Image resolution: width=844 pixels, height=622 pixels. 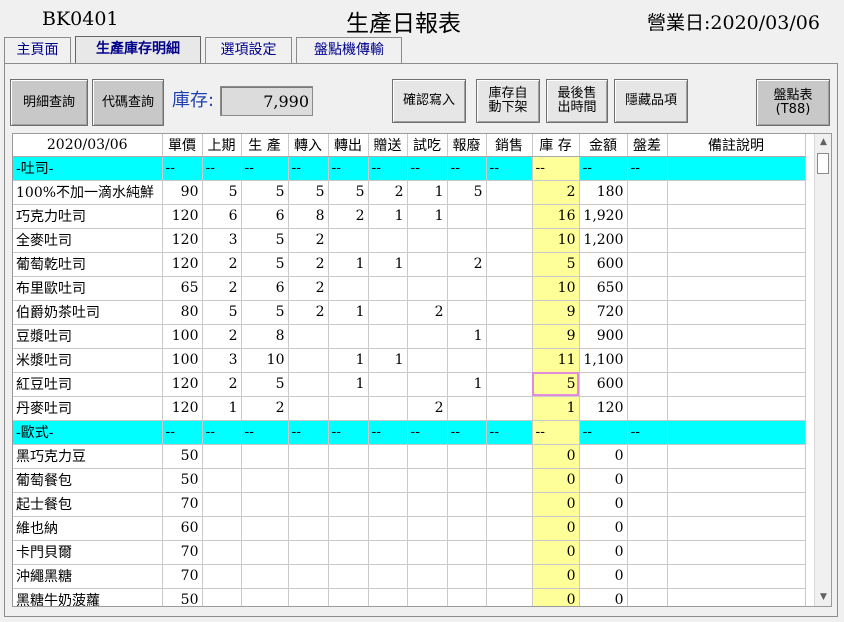 What do you see at coordinates (603, 145) in the screenshot?
I see `column-header: 金額` at bounding box center [603, 145].